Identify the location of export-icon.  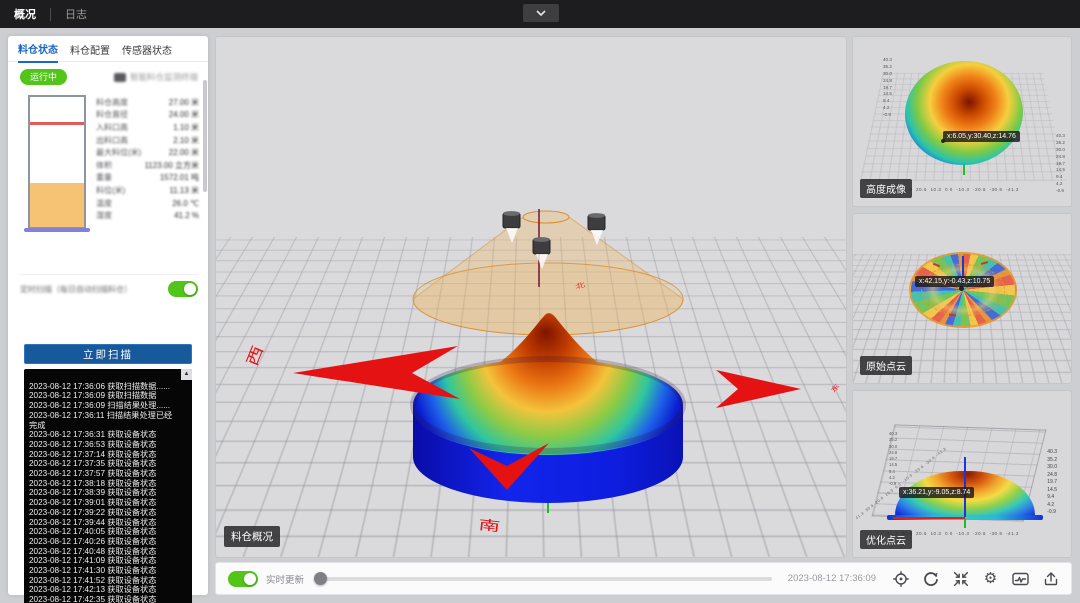
(1050, 578).